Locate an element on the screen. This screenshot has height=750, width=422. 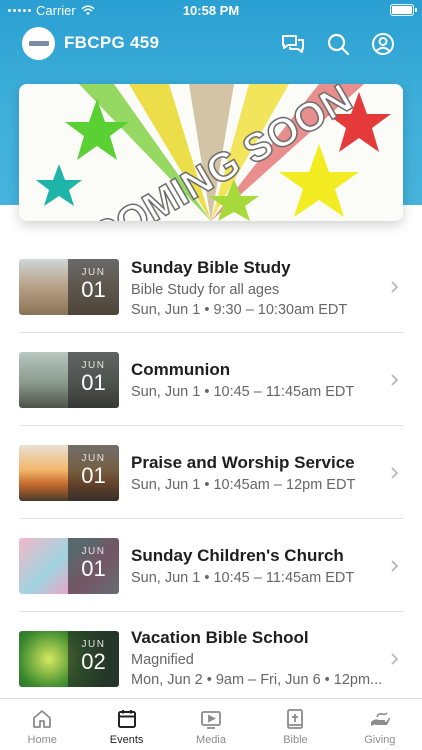
home-icon is located at coordinates (42, 719).